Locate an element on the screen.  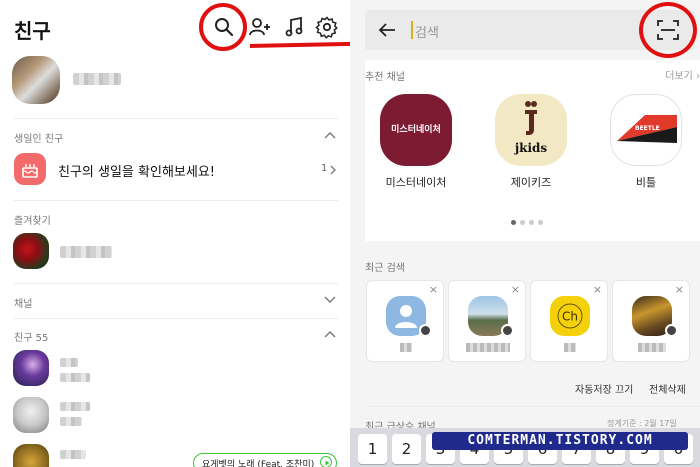
channel-name: 미스터네이처 is located at coordinates (416, 182).